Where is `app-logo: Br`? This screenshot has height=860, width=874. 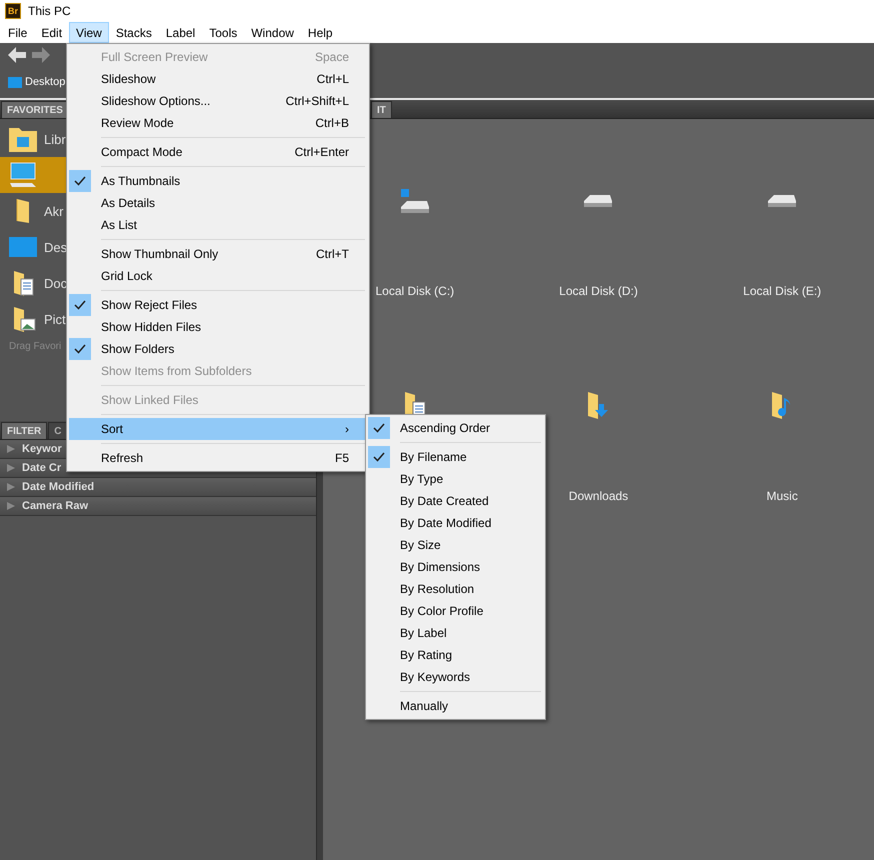
app-logo: Br is located at coordinates (13, 11).